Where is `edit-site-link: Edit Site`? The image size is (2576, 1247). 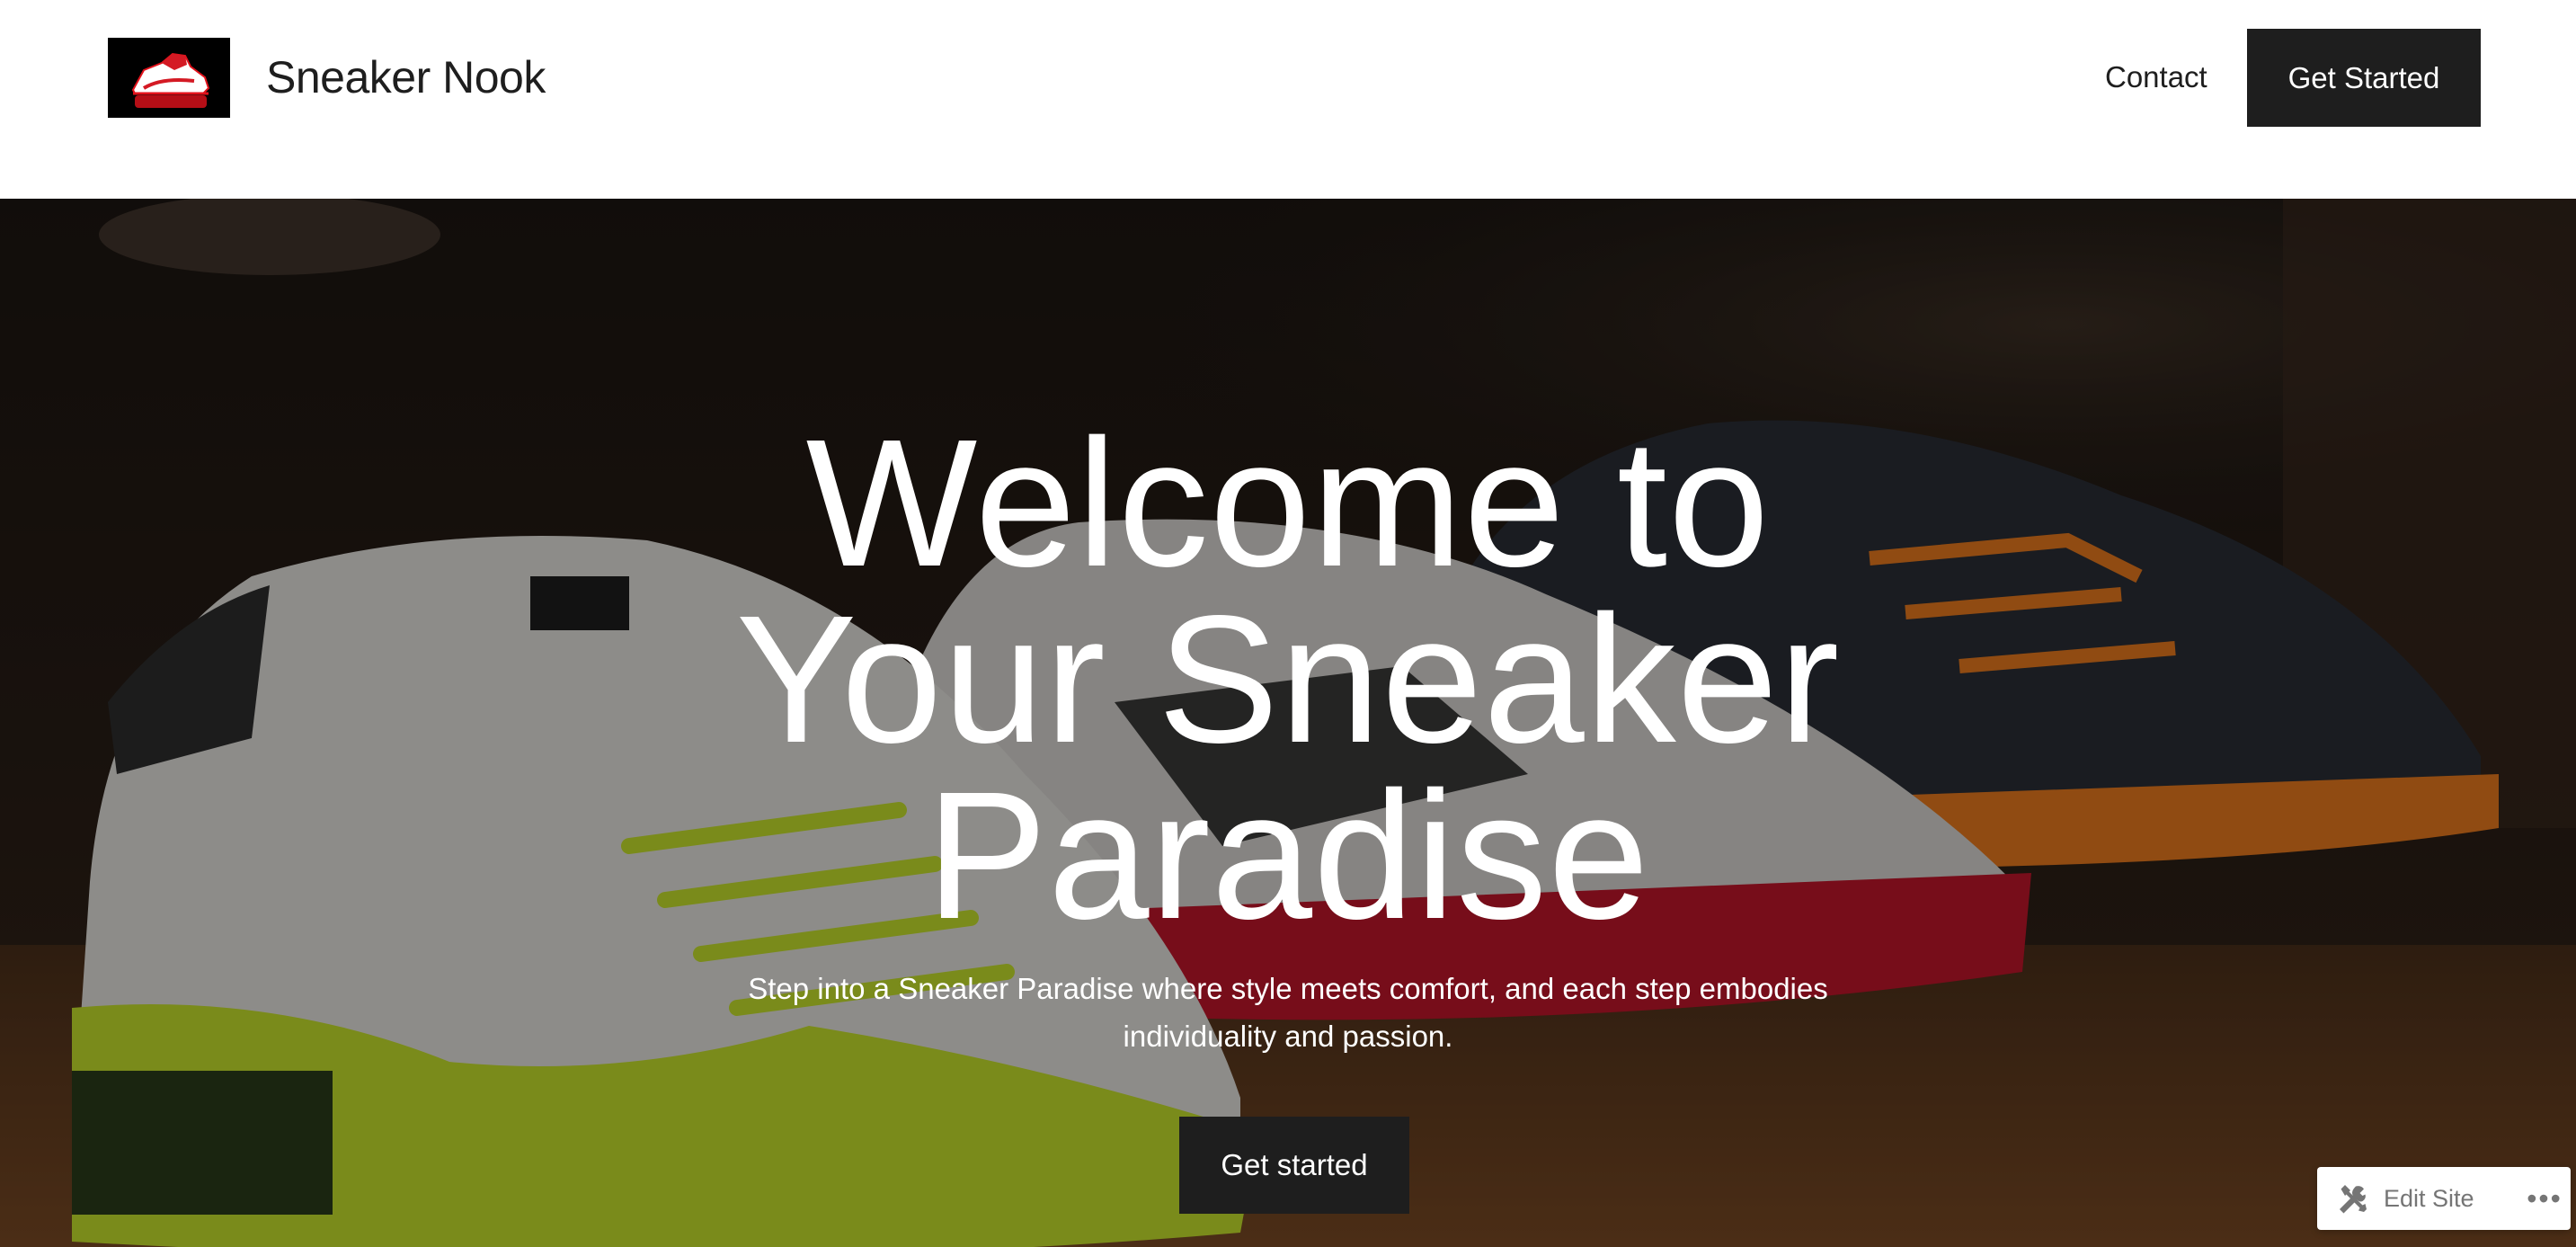
edit-site-link: Edit Site is located at coordinates (2395, 1198).